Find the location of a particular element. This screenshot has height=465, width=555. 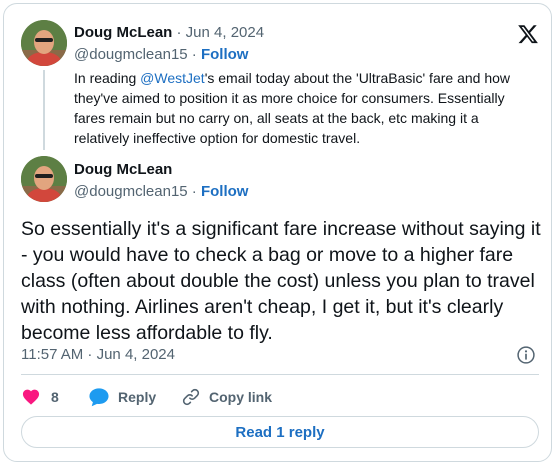

info-icon is located at coordinates (526, 355).